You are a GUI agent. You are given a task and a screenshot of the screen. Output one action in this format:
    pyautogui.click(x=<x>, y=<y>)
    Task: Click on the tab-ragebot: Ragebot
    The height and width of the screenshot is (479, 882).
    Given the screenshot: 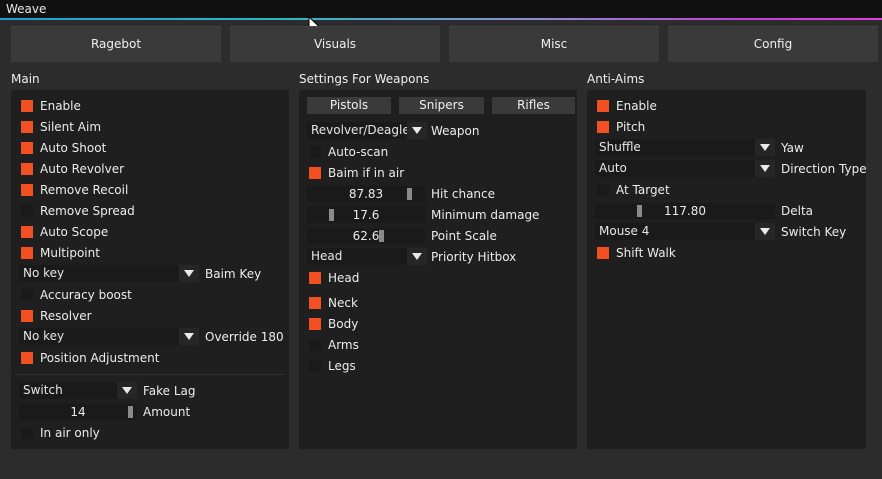 What is the action you would take?
    pyautogui.click(x=116, y=44)
    